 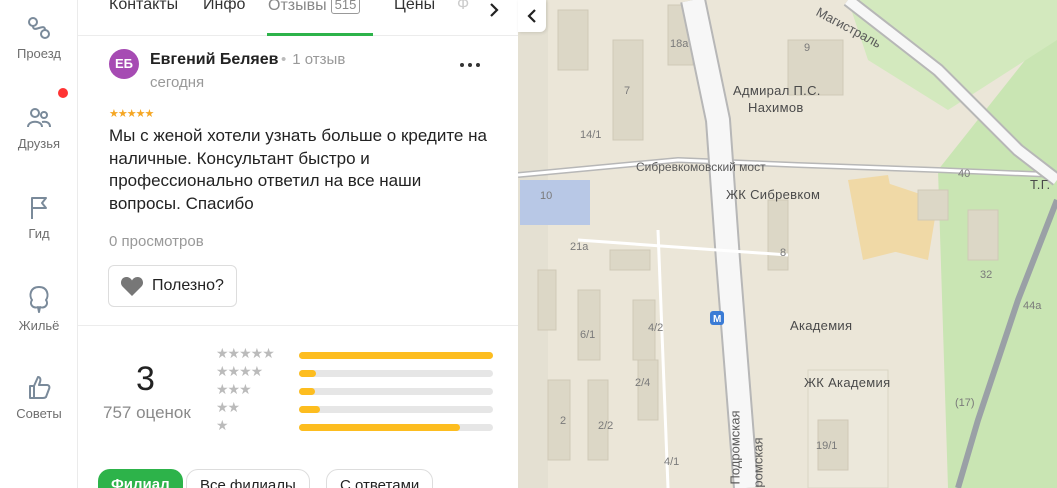 I want to click on rail-label: Проезд, so click(x=38, y=53).